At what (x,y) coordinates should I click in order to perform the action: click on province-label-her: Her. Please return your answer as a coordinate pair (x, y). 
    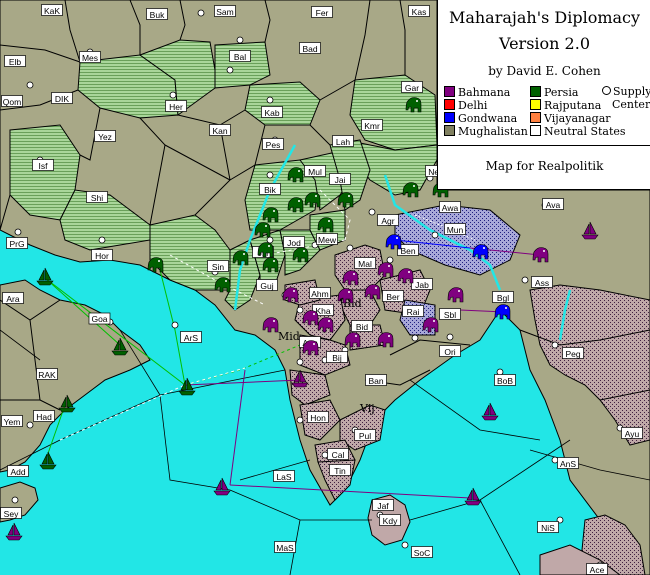
    Looking at the image, I should click on (176, 106).